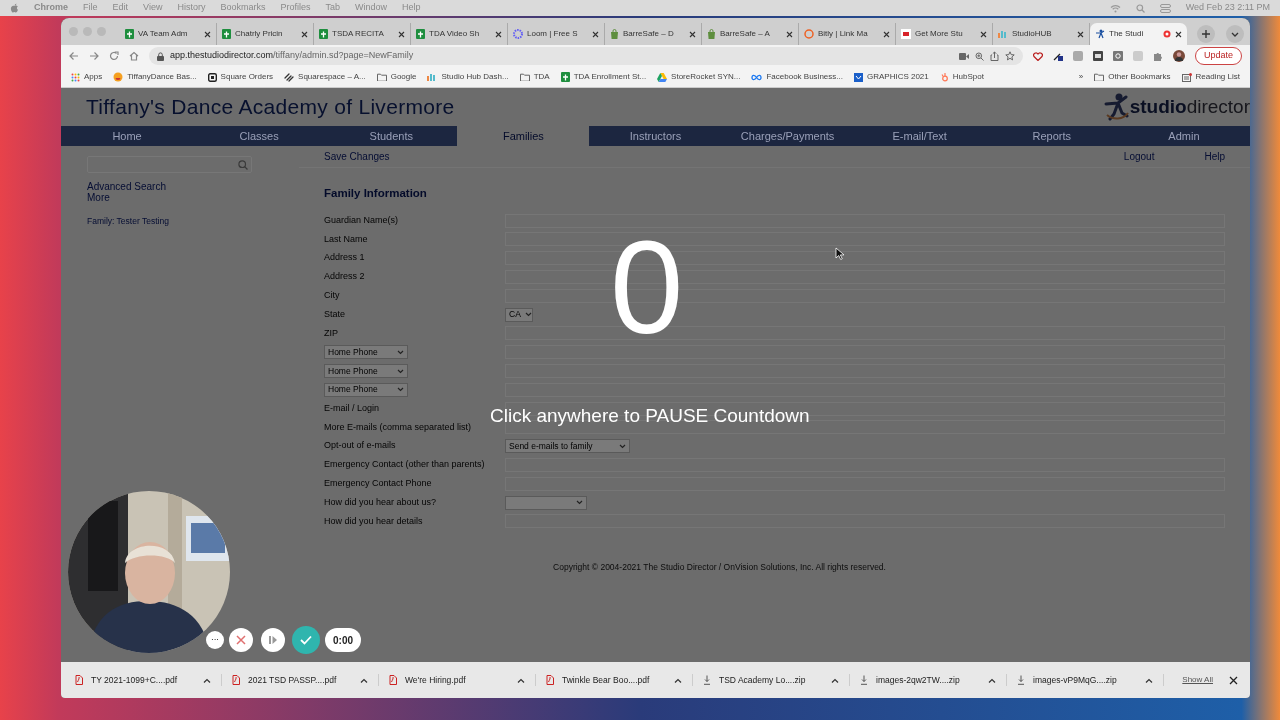 Image resolution: width=1280 pixels, height=720 pixels. Describe the element at coordinates (519, 314) in the screenshot. I see `state-select: CA` at that location.